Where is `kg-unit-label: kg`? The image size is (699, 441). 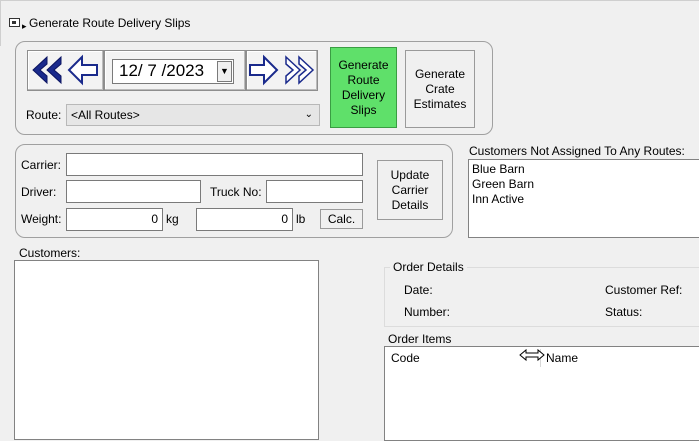
kg-unit-label: kg is located at coordinates (172, 219).